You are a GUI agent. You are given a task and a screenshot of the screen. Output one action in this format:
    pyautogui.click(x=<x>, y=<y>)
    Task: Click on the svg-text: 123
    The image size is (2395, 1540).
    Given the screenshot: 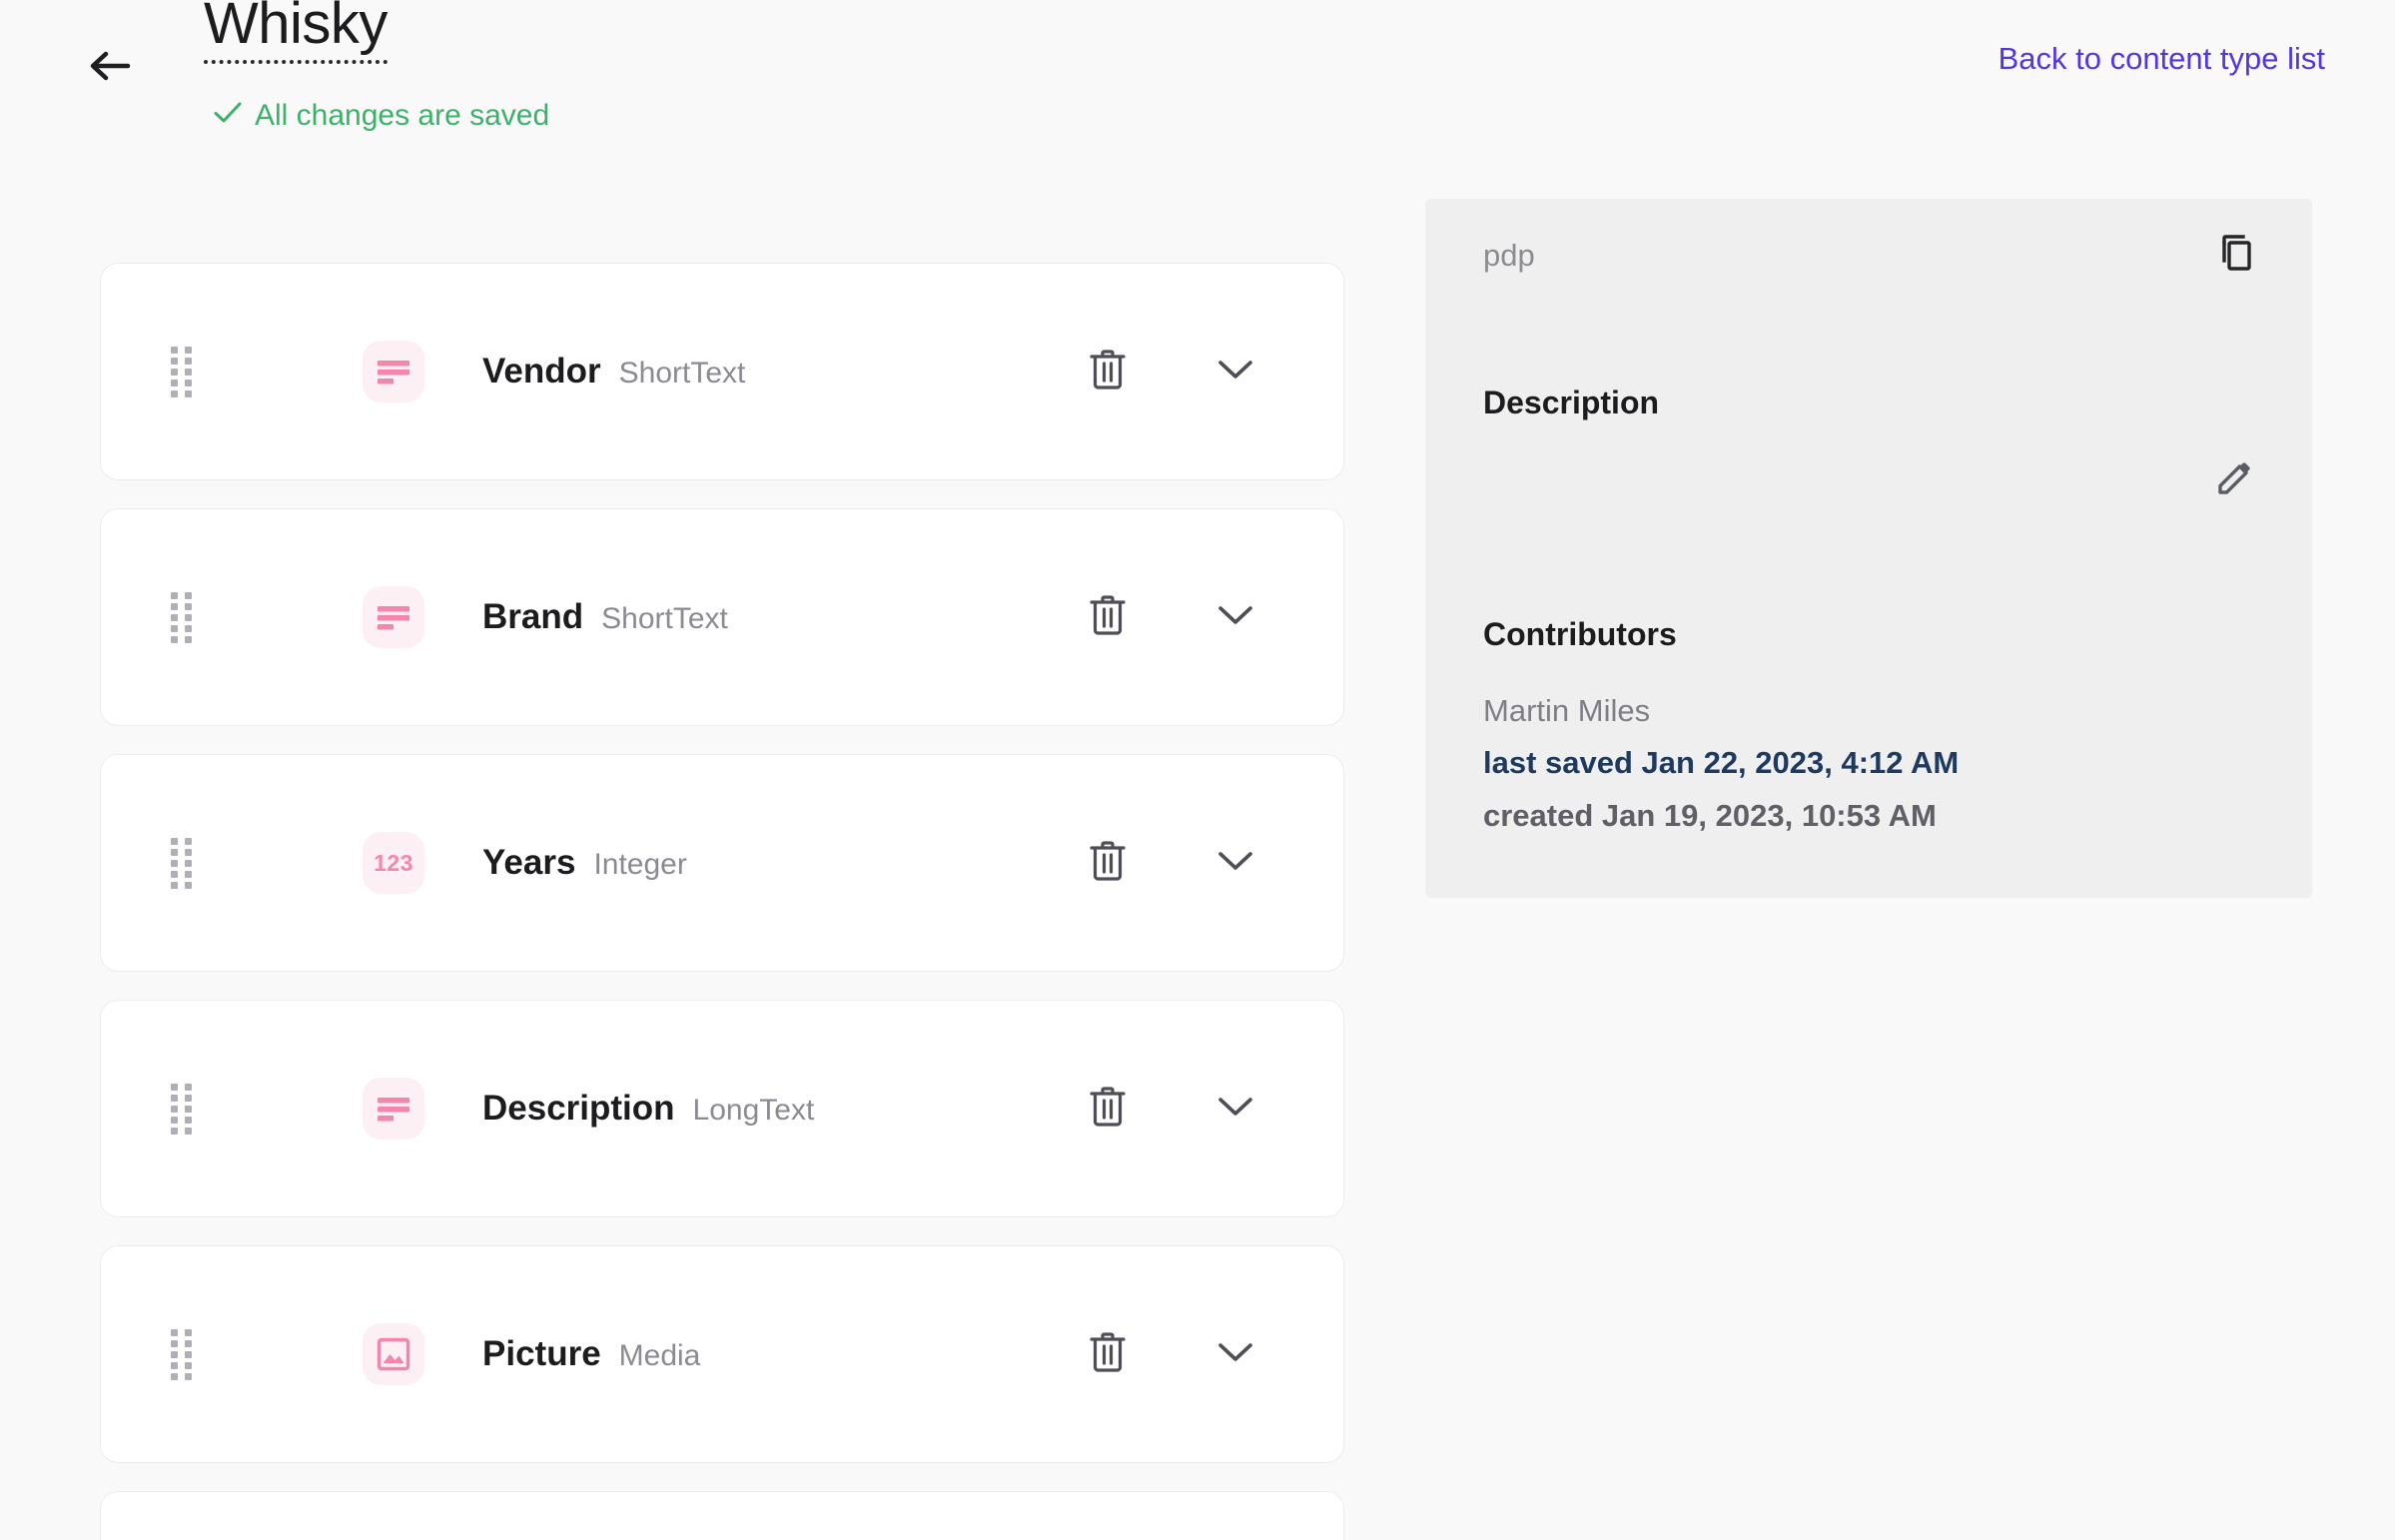 What is the action you would take?
    pyautogui.click(x=393, y=863)
    